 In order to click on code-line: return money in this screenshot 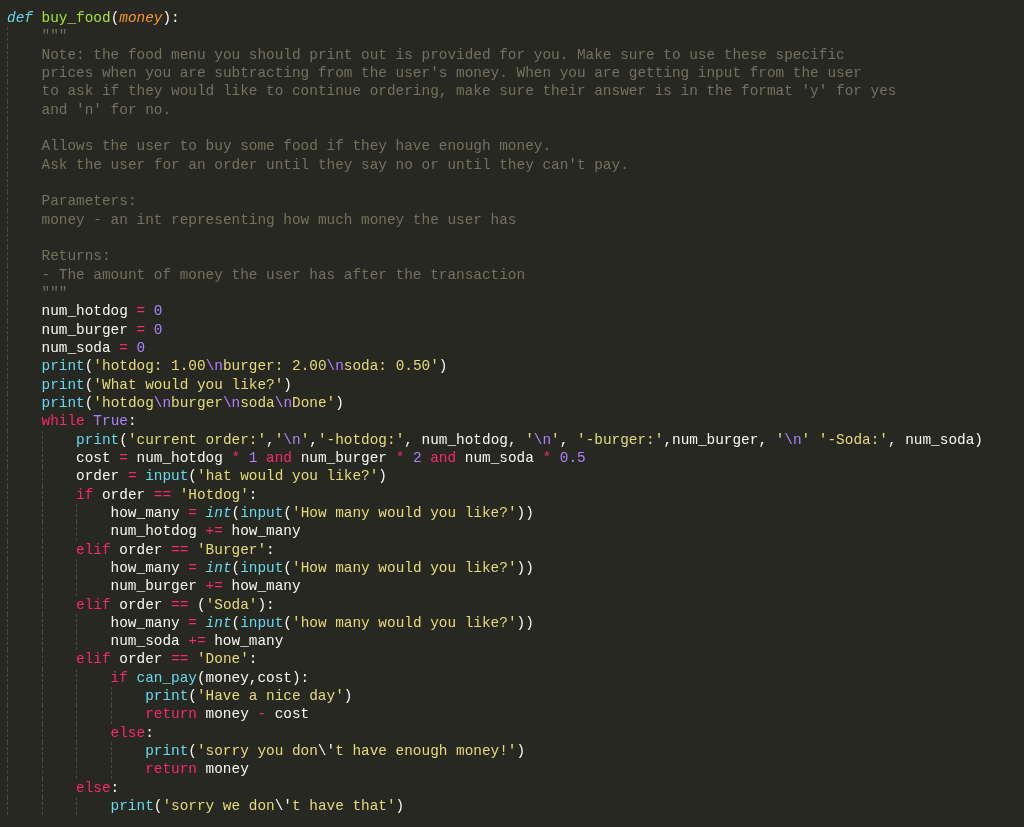, I will do `click(197, 769)`.